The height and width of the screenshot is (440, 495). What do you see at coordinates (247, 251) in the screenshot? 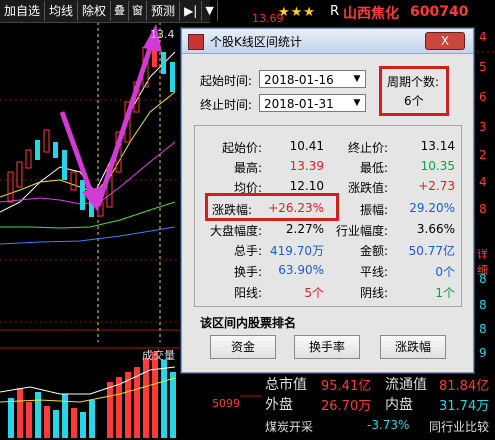
I see `total-hands-label: 总手:` at bounding box center [247, 251].